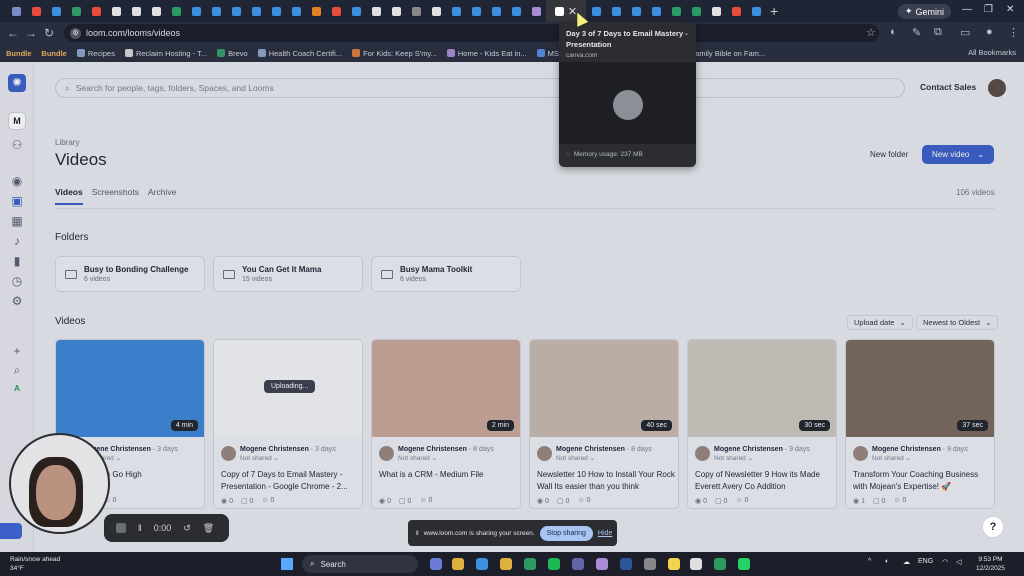 The width and height of the screenshot is (1024, 576). I want to click on bookmark-star-icon: ☆, so click(871, 32).